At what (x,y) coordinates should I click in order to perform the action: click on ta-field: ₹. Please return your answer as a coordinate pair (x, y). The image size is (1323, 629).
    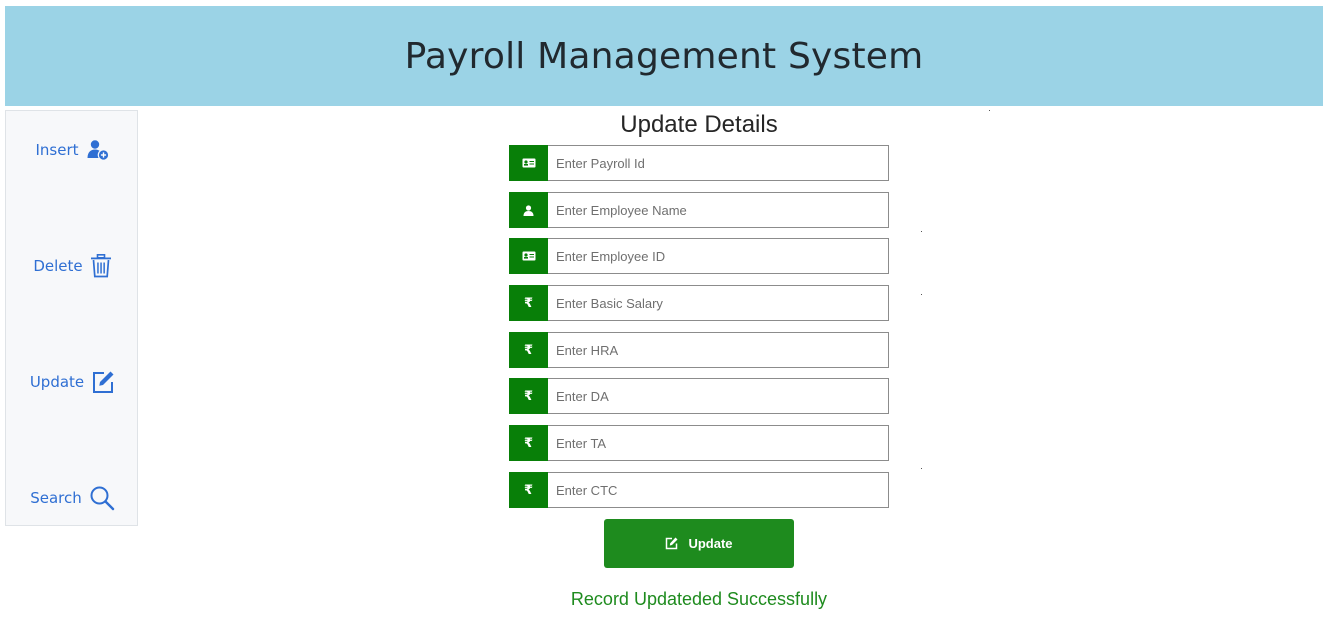
    Looking at the image, I should click on (699, 443).